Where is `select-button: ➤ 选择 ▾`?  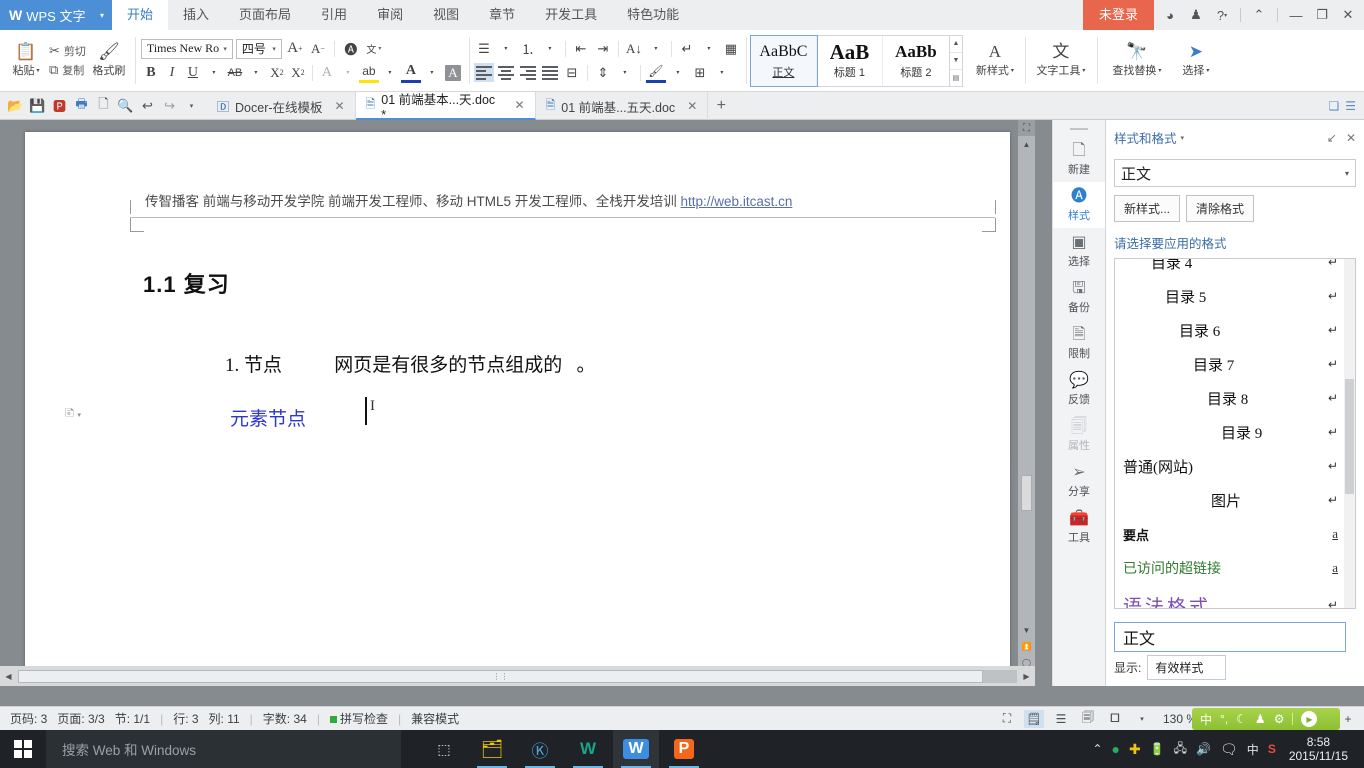
select-button: ➤ 选择 ▾ is located at coordinates (1196, 60).